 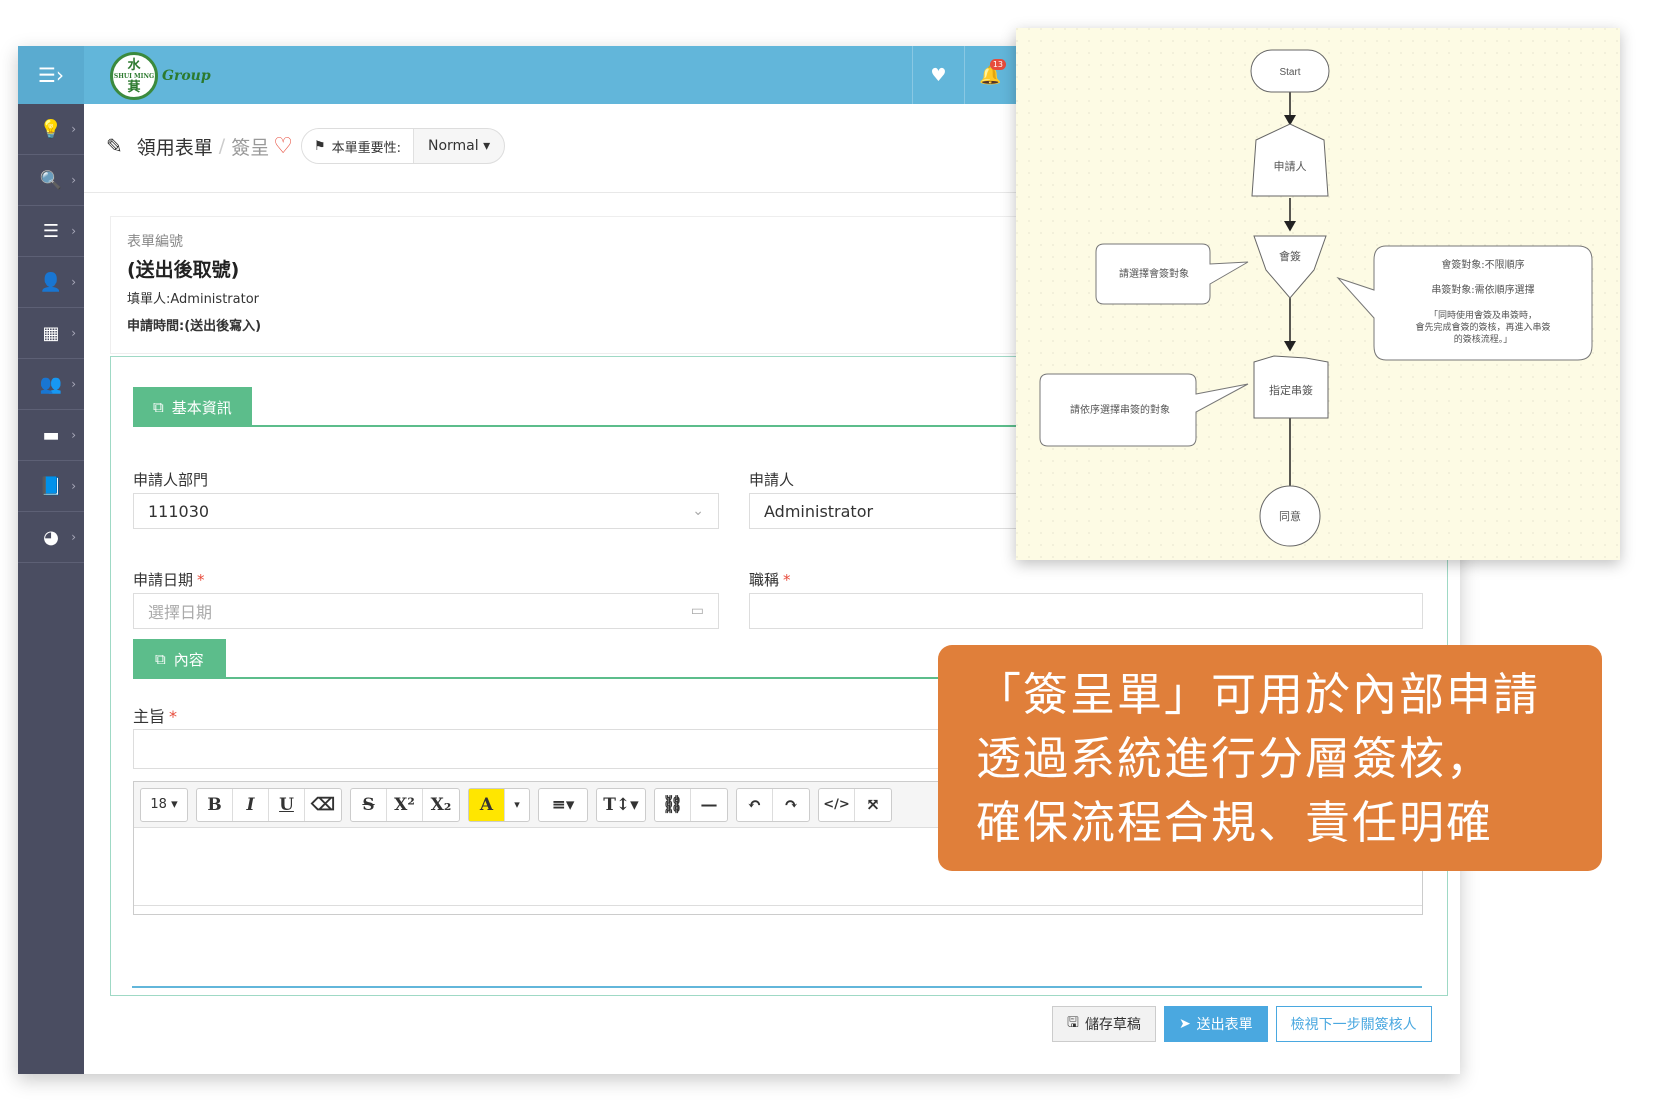 I want to click on bold-button: B, so click(x=215, y=804).